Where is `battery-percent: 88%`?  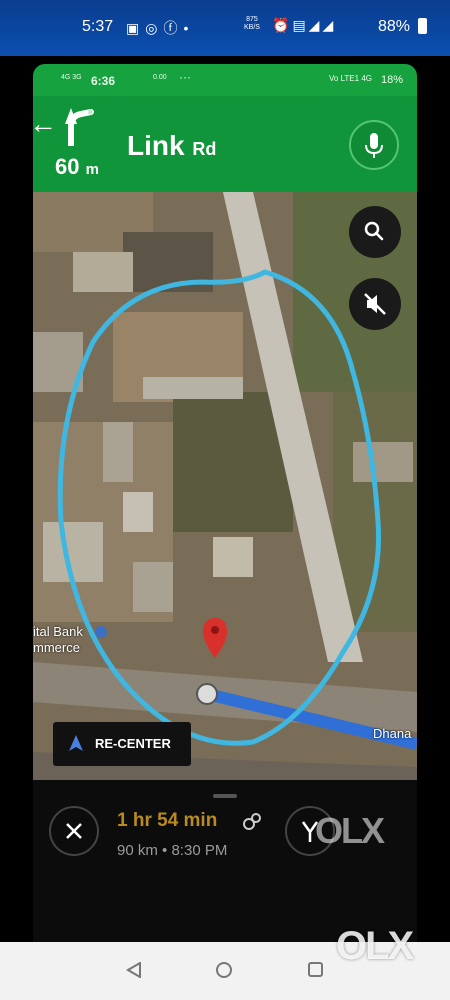
battery-percent: 88% is located at coordinates (394, 26).